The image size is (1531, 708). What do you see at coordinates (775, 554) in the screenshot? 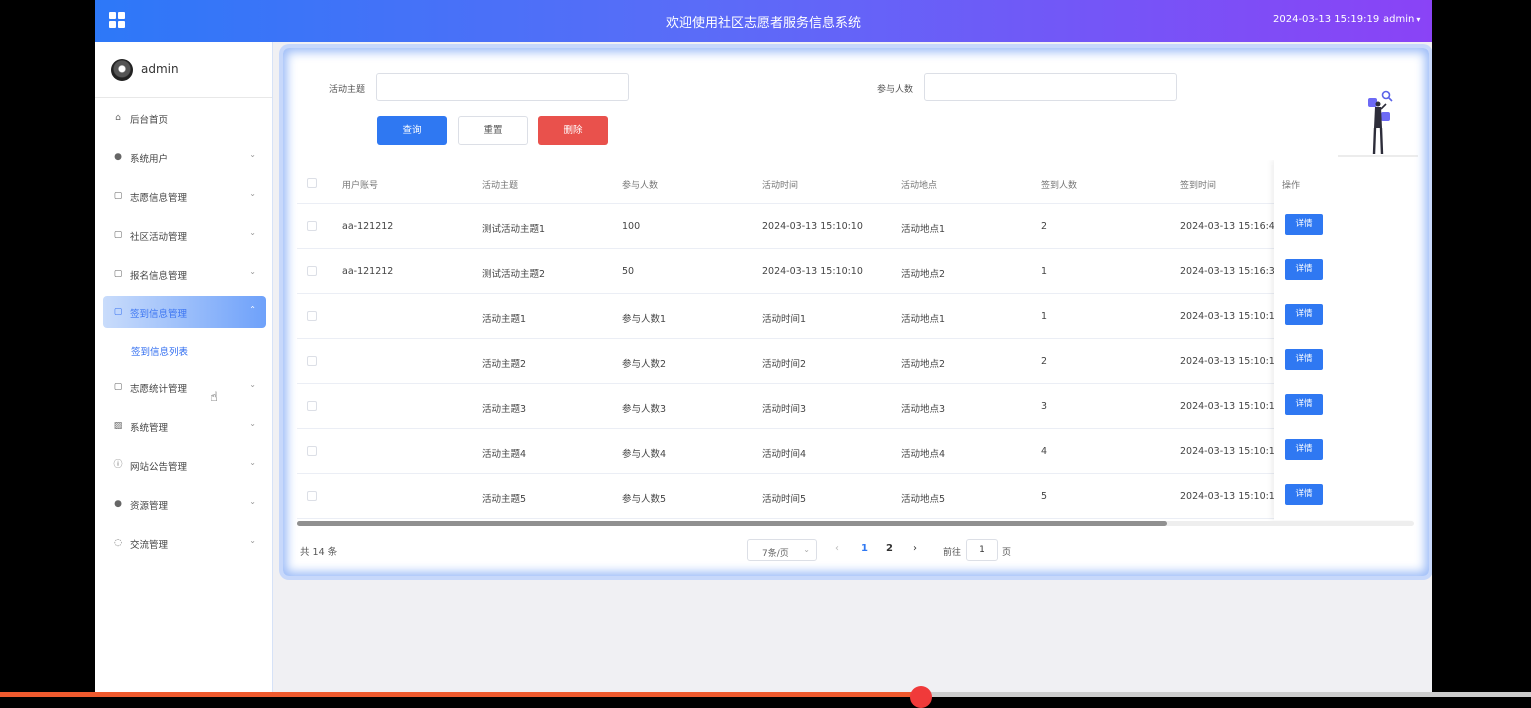
I see `page-size-value: 7条/页` at bounding box center [775, 554].